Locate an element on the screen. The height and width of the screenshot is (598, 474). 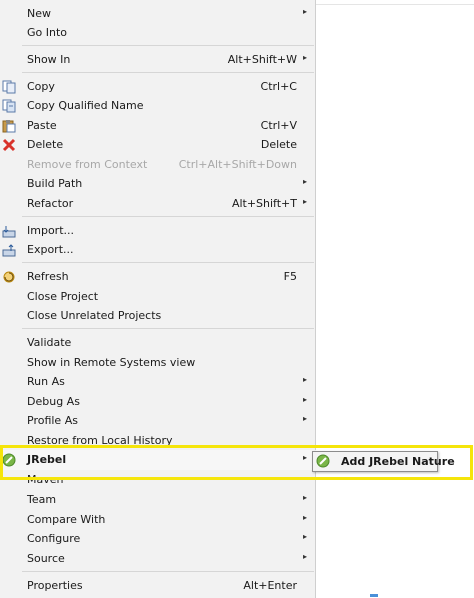
menu-item-show-in-remote-systems-view: Show in Remote Systems view is located at coordinates (158, 362).